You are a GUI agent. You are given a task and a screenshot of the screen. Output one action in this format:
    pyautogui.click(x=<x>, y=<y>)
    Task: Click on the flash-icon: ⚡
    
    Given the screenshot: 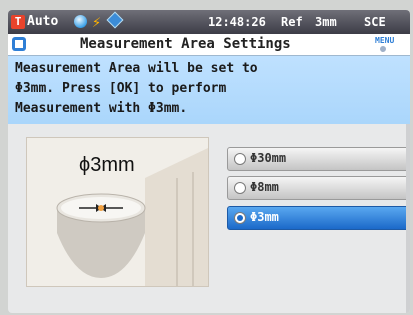 What is the action you would take?
    pyautogui.click(x=97, y=22)
    